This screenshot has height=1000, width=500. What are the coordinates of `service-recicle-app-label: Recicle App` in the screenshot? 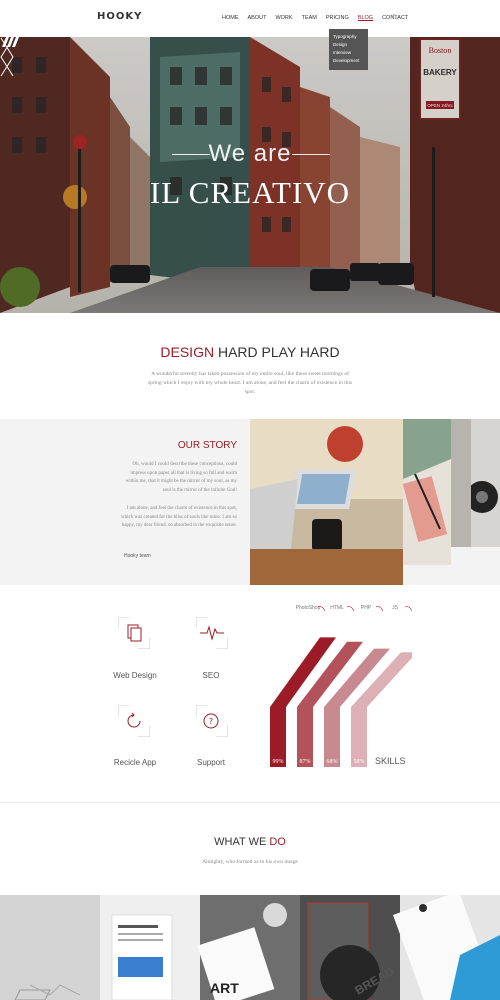 It's located at (135, 762).